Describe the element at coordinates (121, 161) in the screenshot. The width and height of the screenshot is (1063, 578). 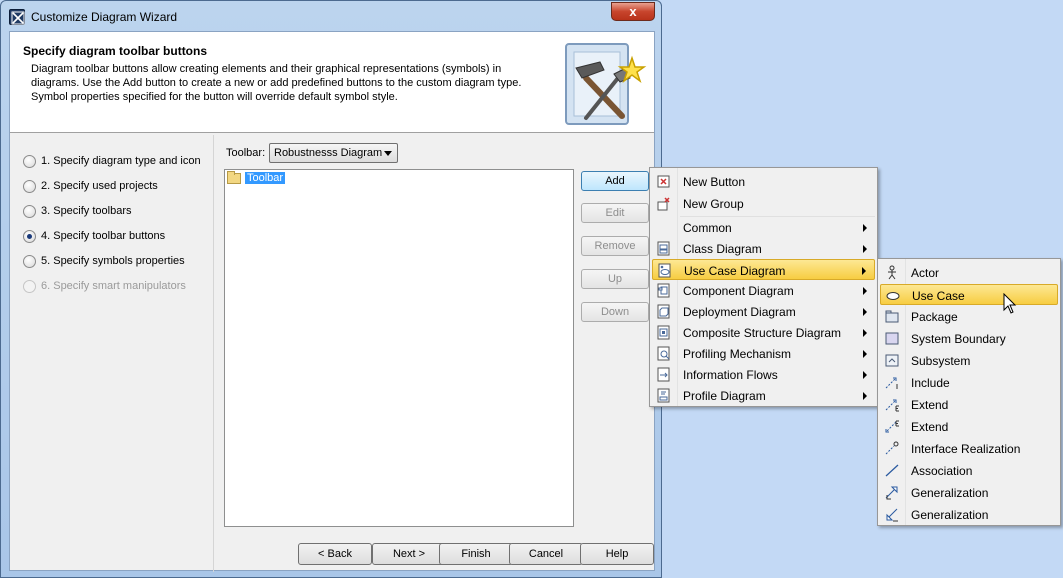
I see `step-label: 1. Specify diagram type and icon` at that location.